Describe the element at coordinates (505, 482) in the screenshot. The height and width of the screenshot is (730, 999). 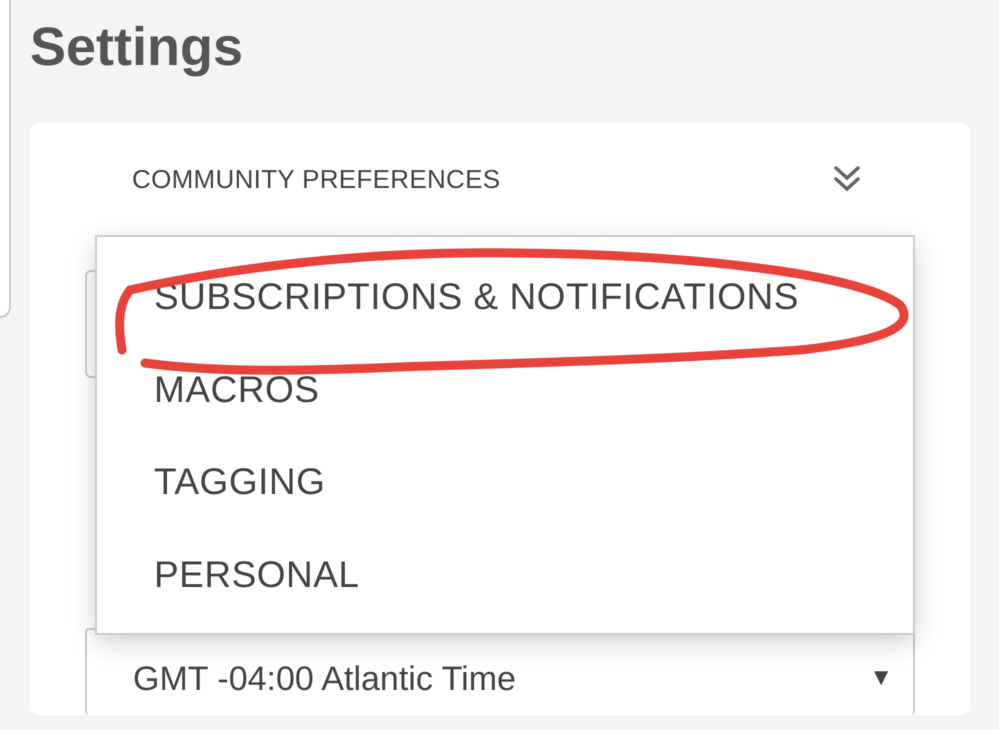
I see `menu-item: TAGGING` at that location.